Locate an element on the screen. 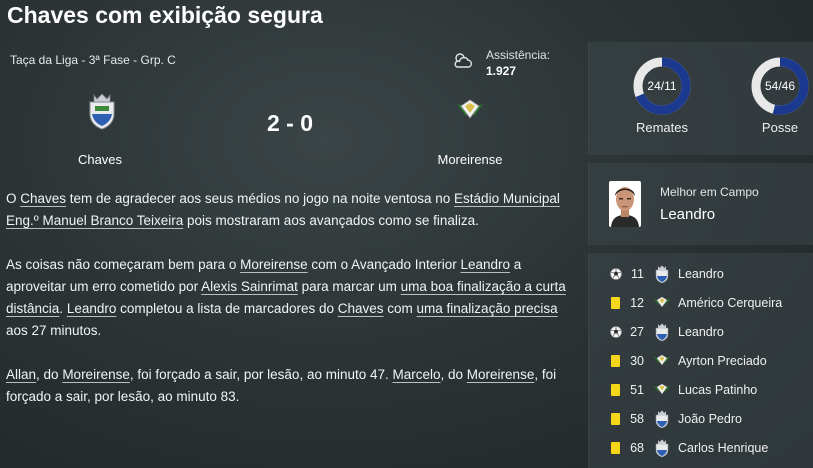  report-text: para marcar um is located at coordinates (349, 286).